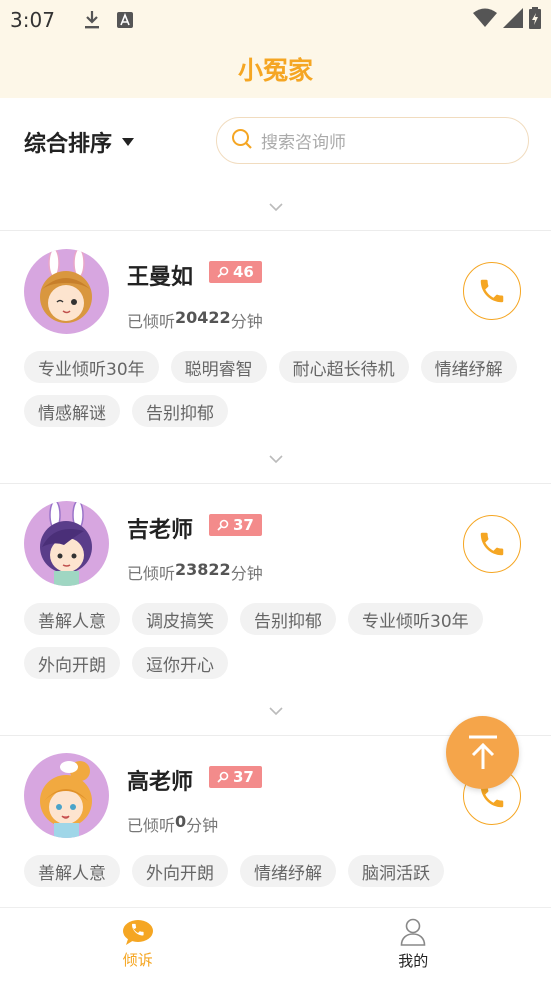 The height and width of the screenshot is (981, 551). What do you see at coordinates (413, 961) in the screenshot?
I see `tab-mine-label: 我的` at bounding box center [413, 961].